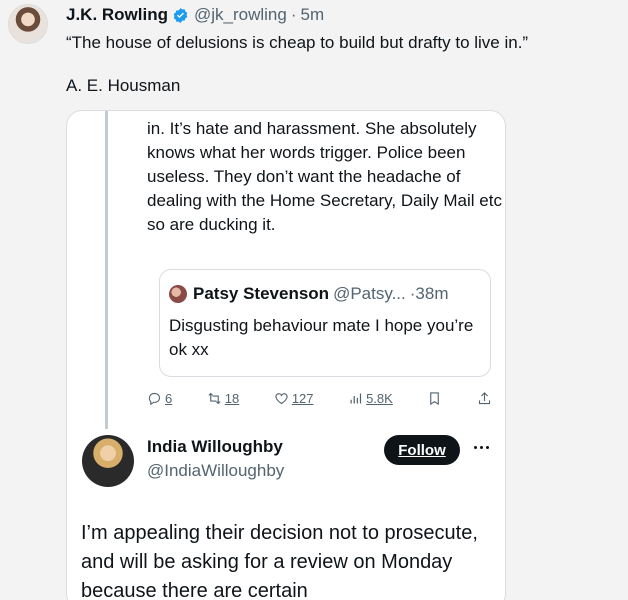 This screenshot has width=628, height=600. Describe the element at coordinates (215, 447) in the screenshot. I see `user-name: India Willoughby` at that location.